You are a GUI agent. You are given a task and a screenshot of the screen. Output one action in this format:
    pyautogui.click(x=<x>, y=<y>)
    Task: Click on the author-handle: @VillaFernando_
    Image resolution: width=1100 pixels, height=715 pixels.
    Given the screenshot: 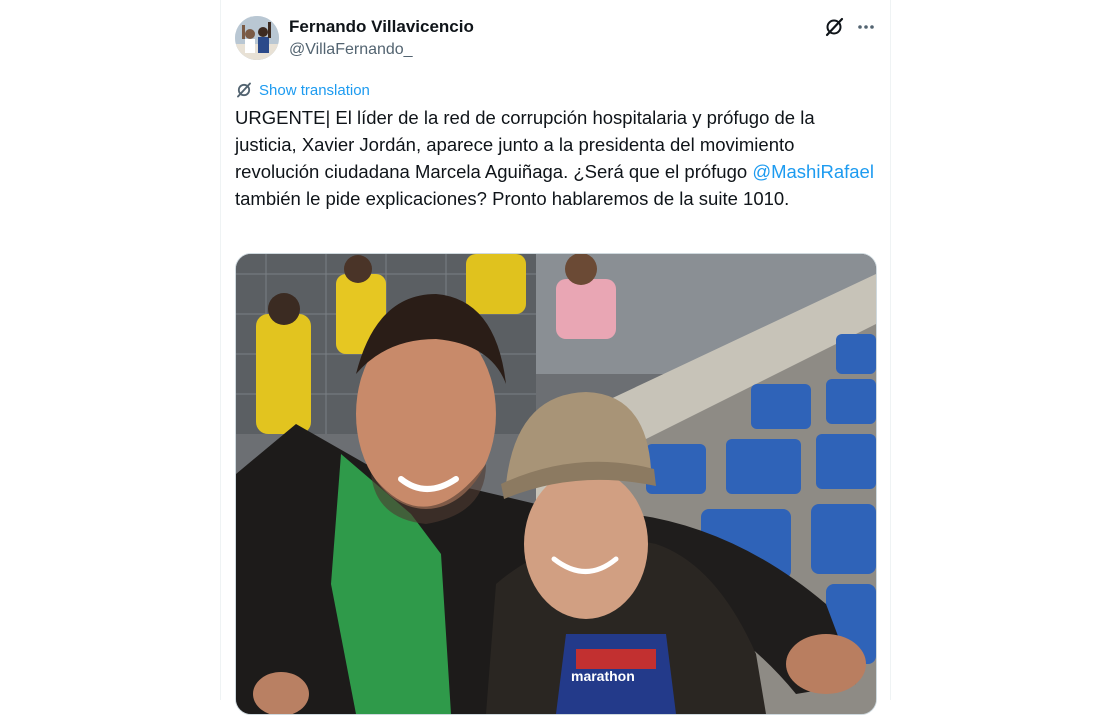 What is the action you would take?
    pyautogui.click(x=351, y=50)
    